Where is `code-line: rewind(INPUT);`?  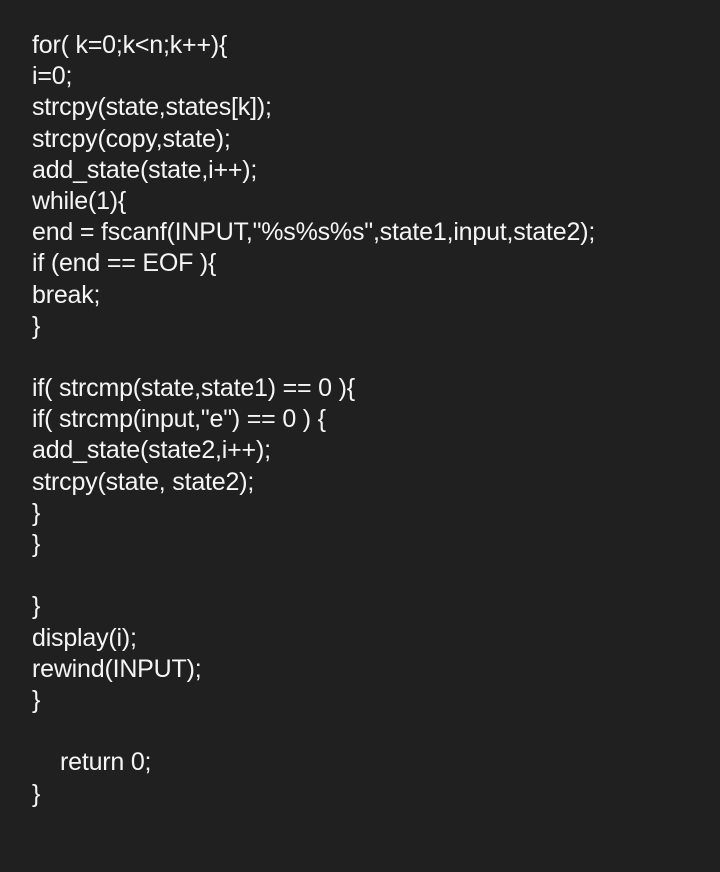
code-line: rewind(INPUT); is located at coordinates (117, 668).